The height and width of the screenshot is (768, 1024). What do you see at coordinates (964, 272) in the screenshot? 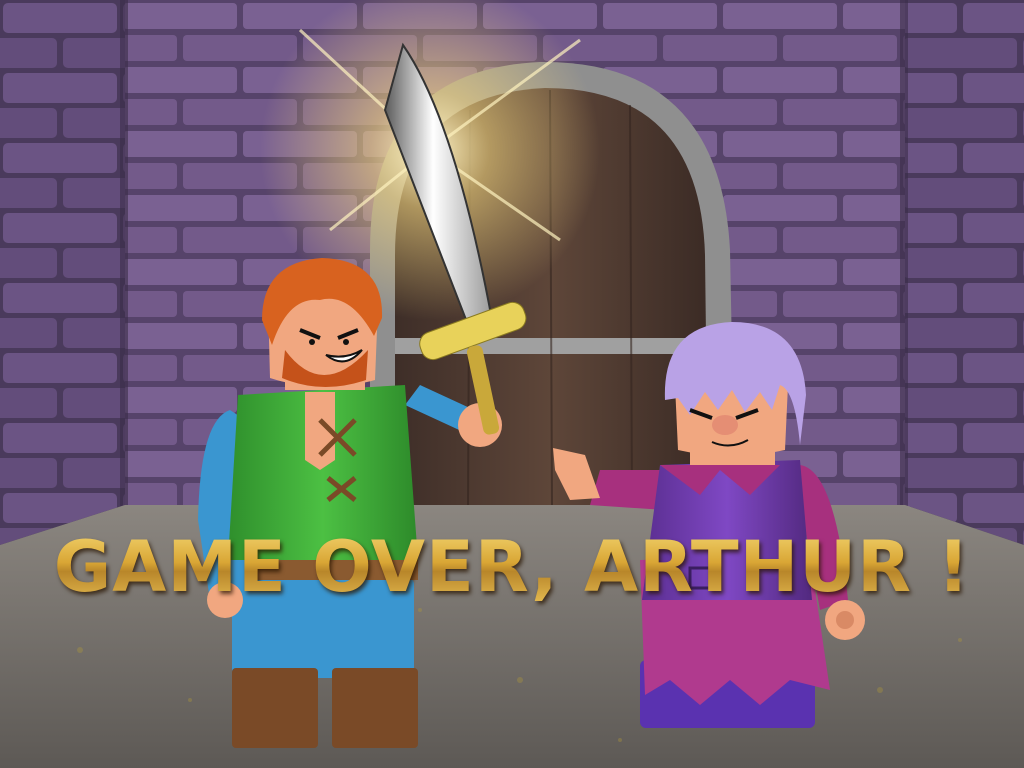
I see `right-wall` at bounding box center [964, 272].